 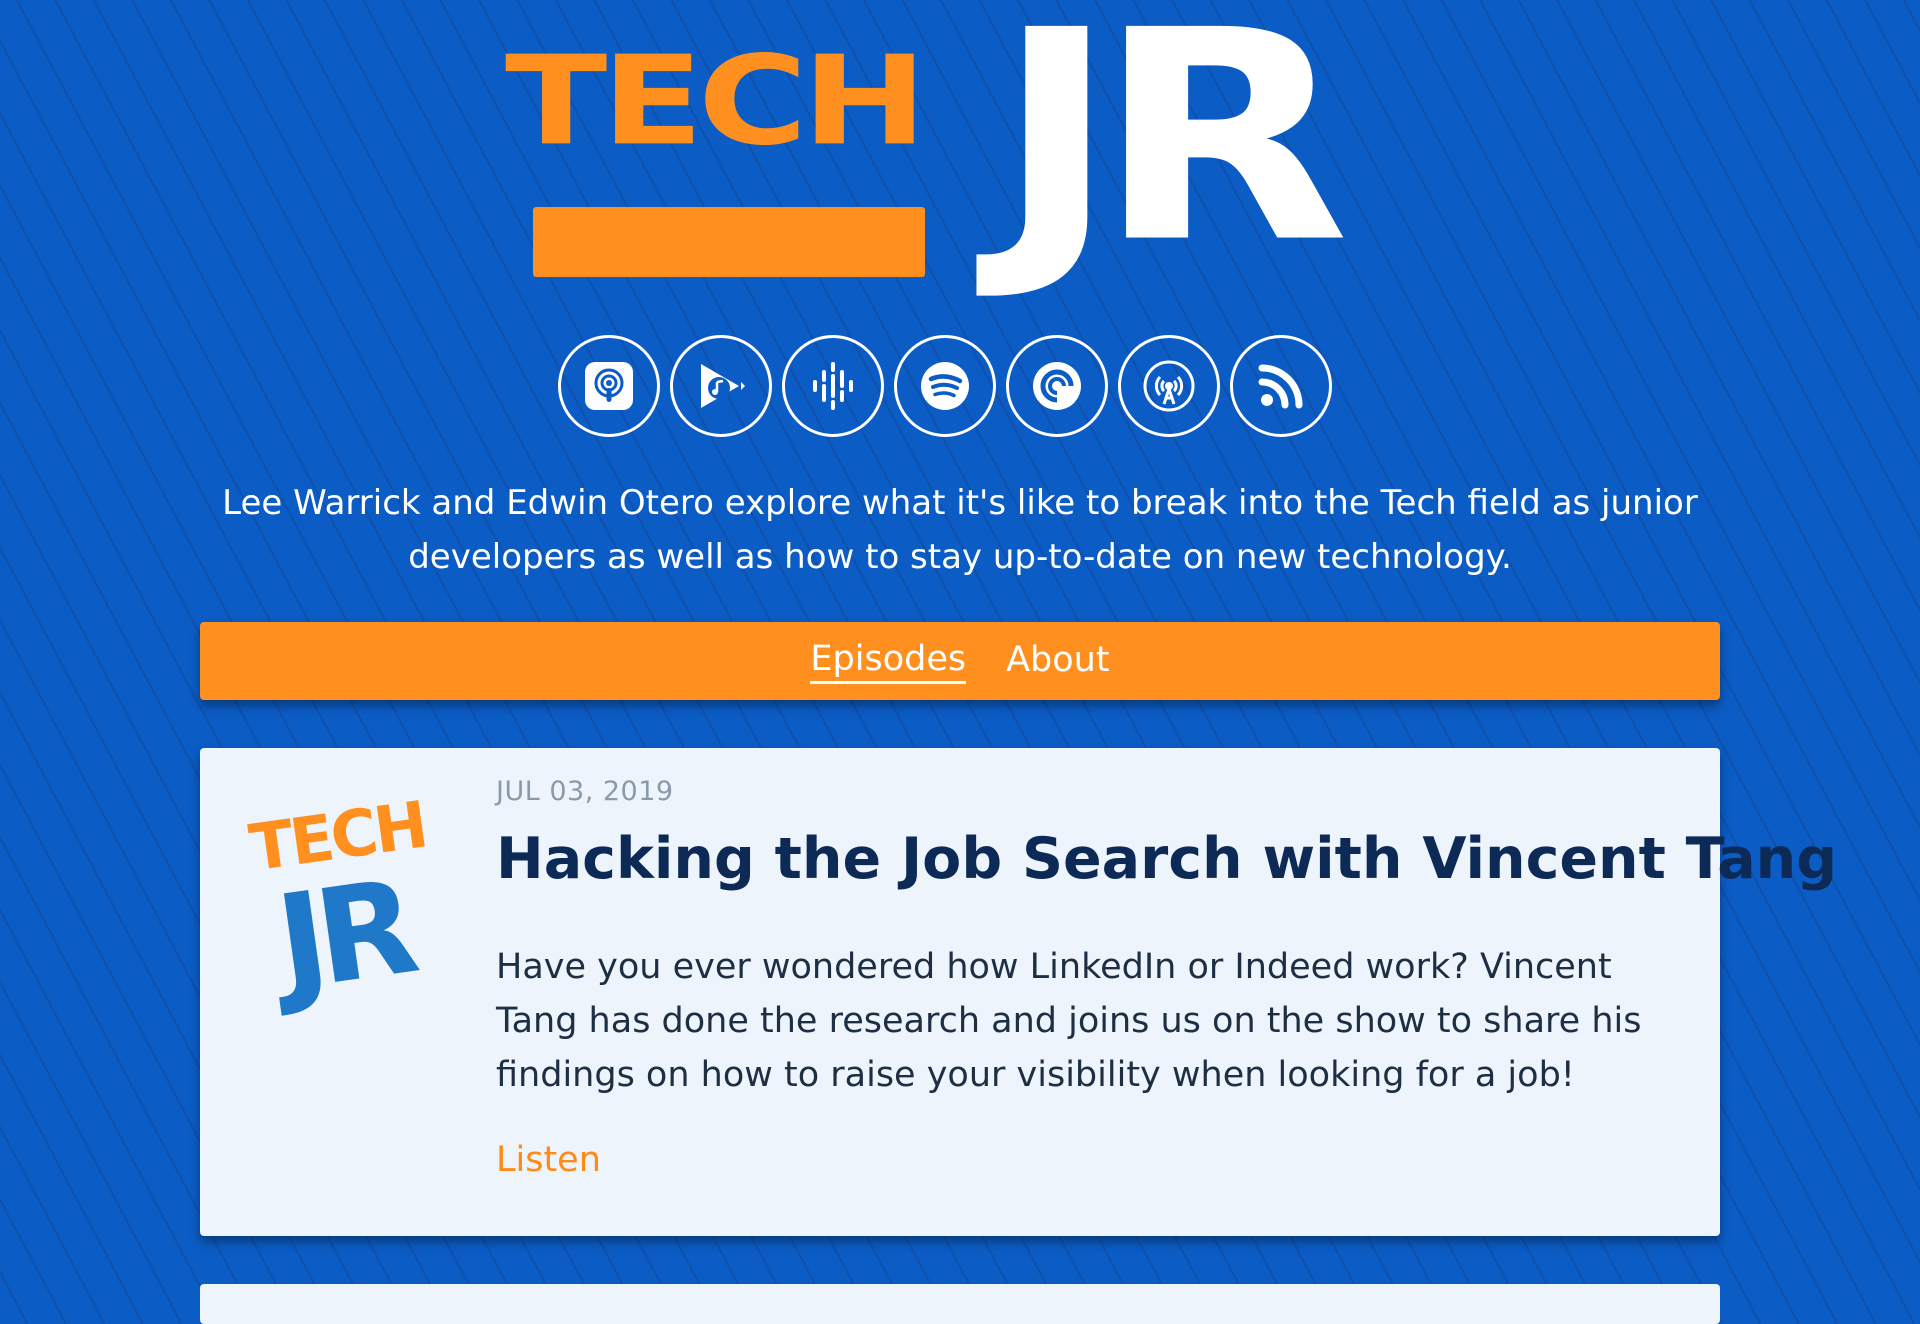 I want to click on logo-jr-text: JR, so click(x=1172, y=153).